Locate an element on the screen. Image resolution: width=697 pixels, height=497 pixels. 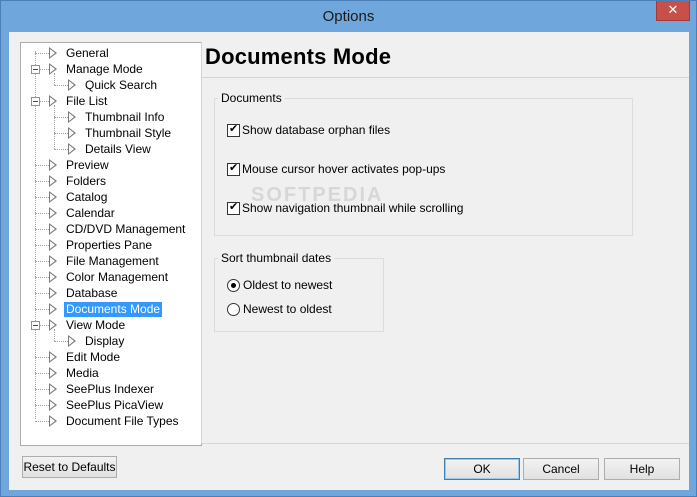
tree-item: Calendar is located at coordinates (82, 213).